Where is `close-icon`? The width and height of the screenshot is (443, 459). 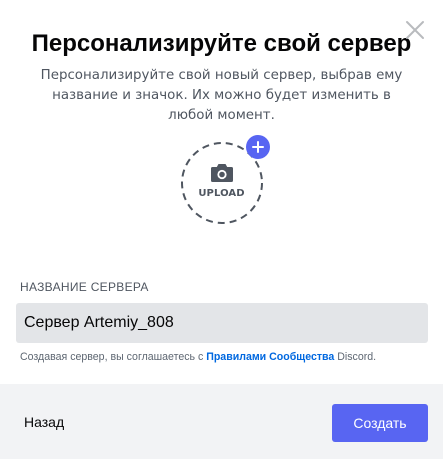
close-icon is located at coordinates (415, 30).